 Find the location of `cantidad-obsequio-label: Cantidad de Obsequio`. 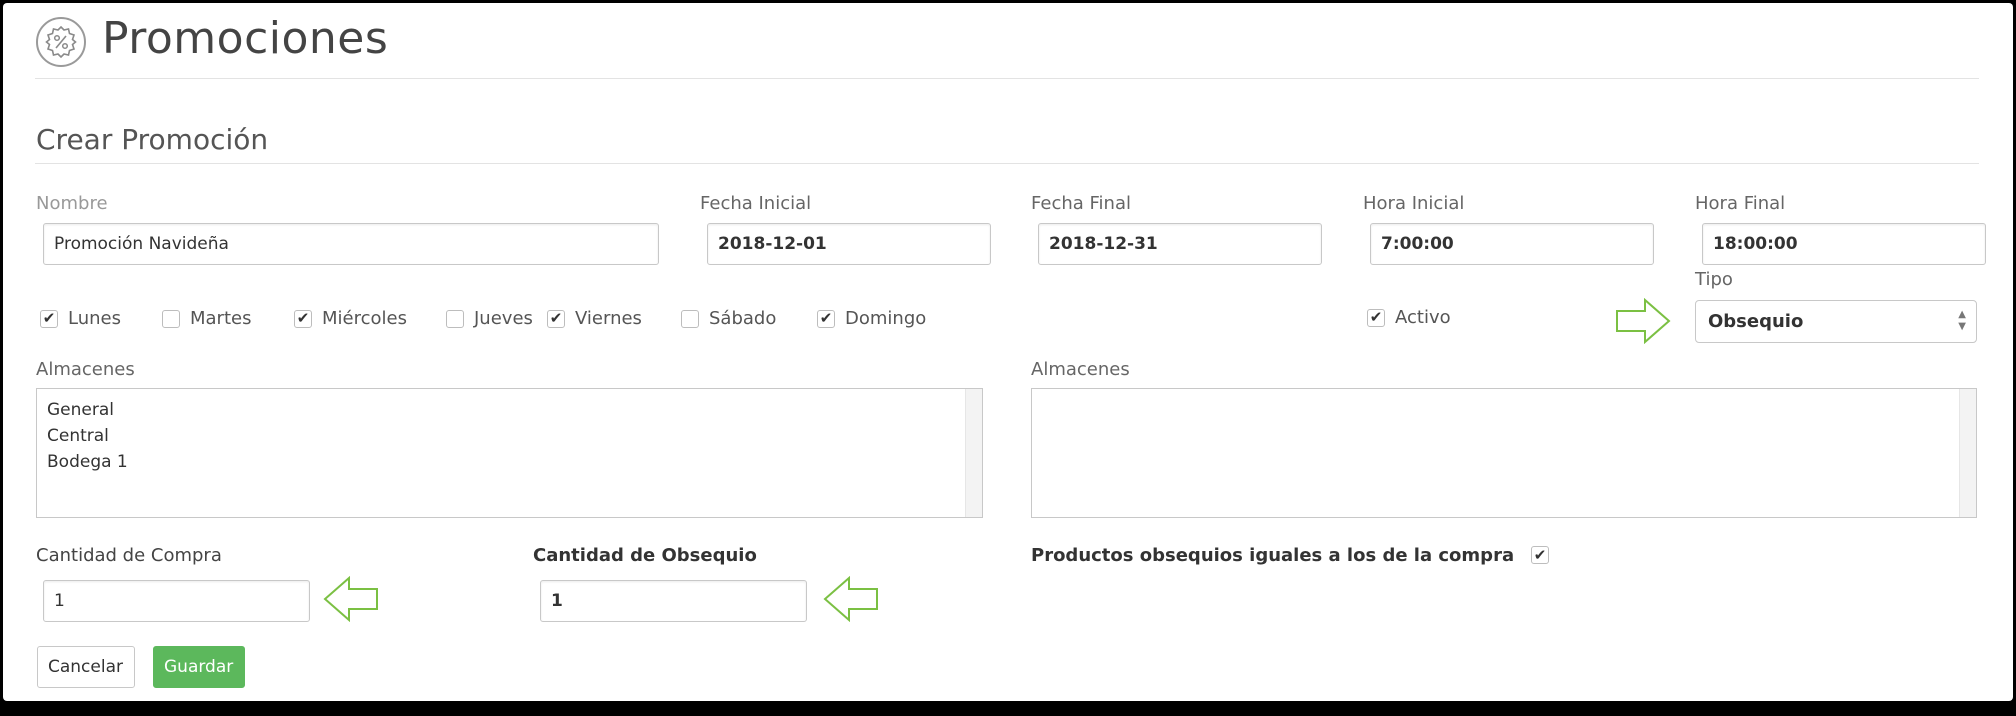

cantidad-obsequio-label: Cantidad de Obsequio is located at coordinates (645, 555).